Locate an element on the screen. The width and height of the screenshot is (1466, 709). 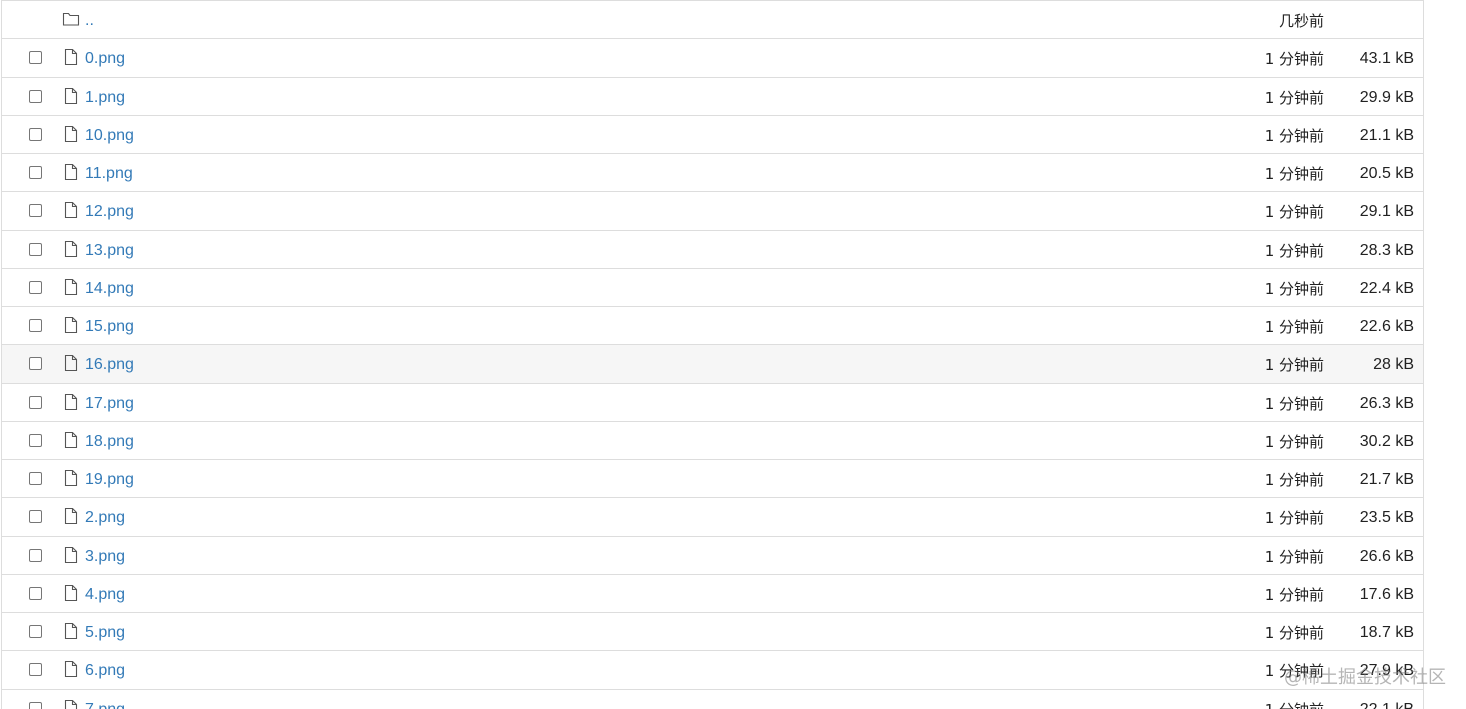
file-link: 18.png is located at coordinates (109, 442).